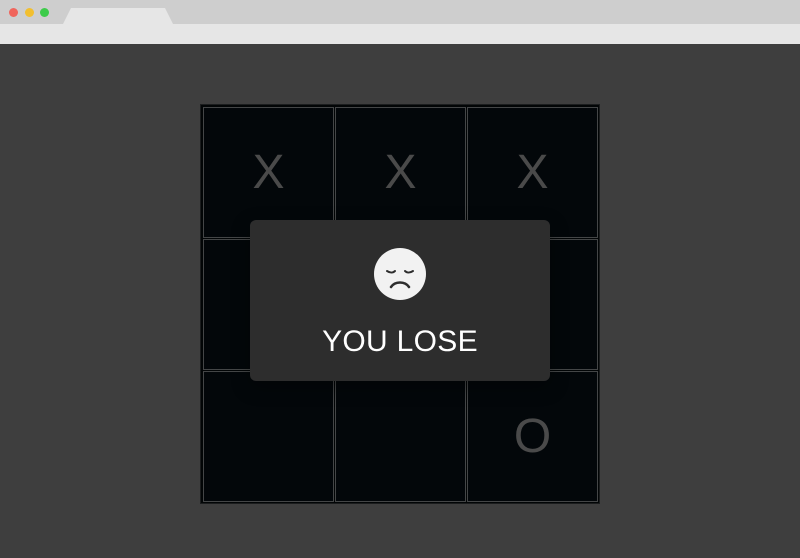  I want to click on board-cell-2: X, so click(400, 172).